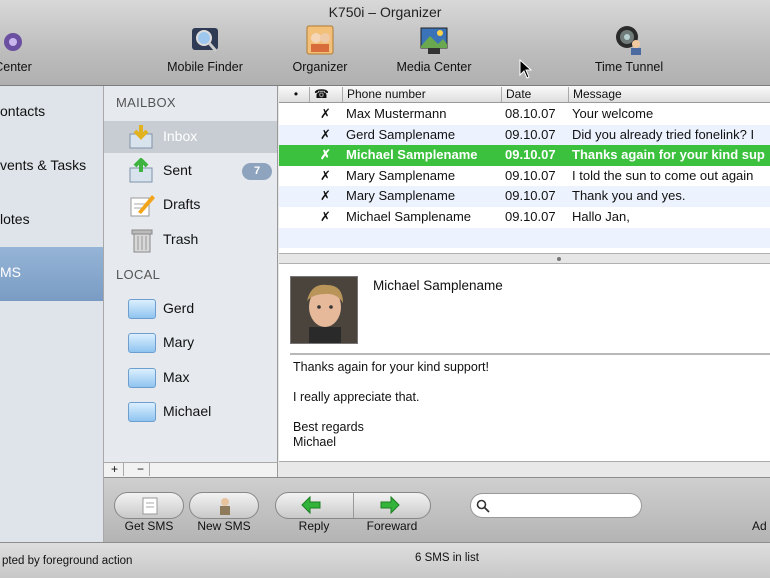 Image resolution: width=770 pixels, height=578 pixels. I want to click on folder-gerd: Gerd, so click(190, 309).